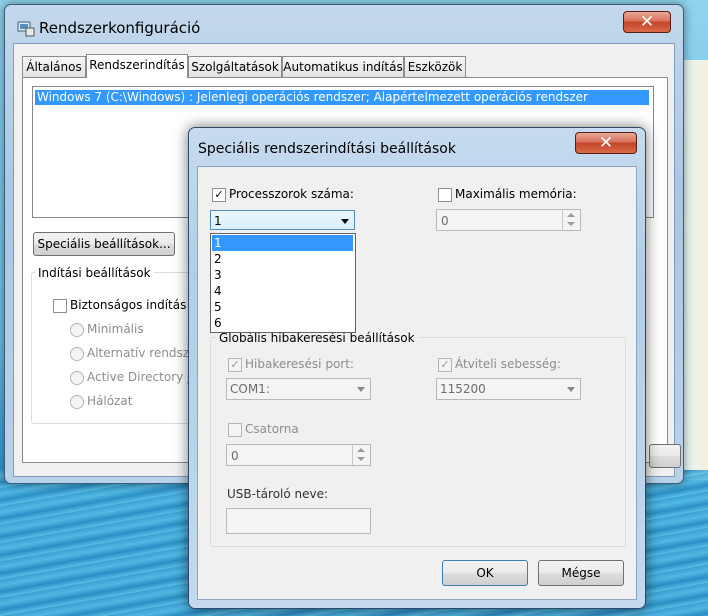 The width and height of the screenshot is (708, 616). Describe the element at coordinates (110, 401) in the screenshot. I see `radio-network-label: Hálózat` at that location.